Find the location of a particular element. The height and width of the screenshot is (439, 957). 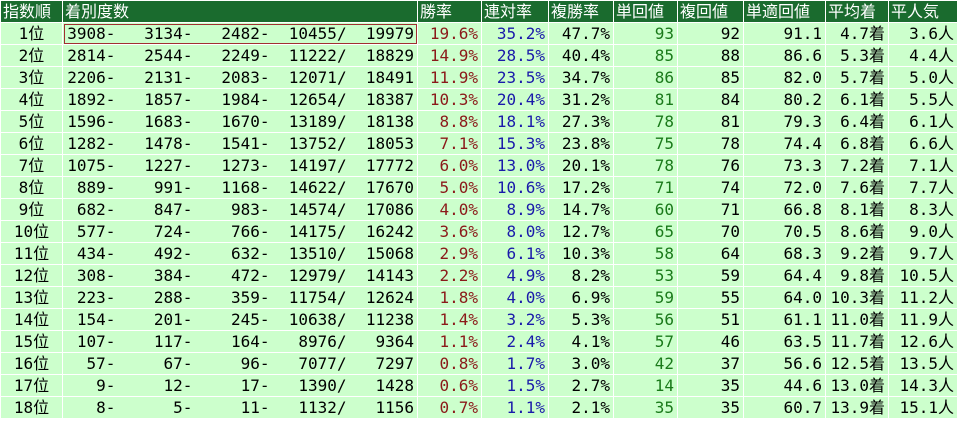

cell-place-return: 88 is located at coordinates (710, 55).